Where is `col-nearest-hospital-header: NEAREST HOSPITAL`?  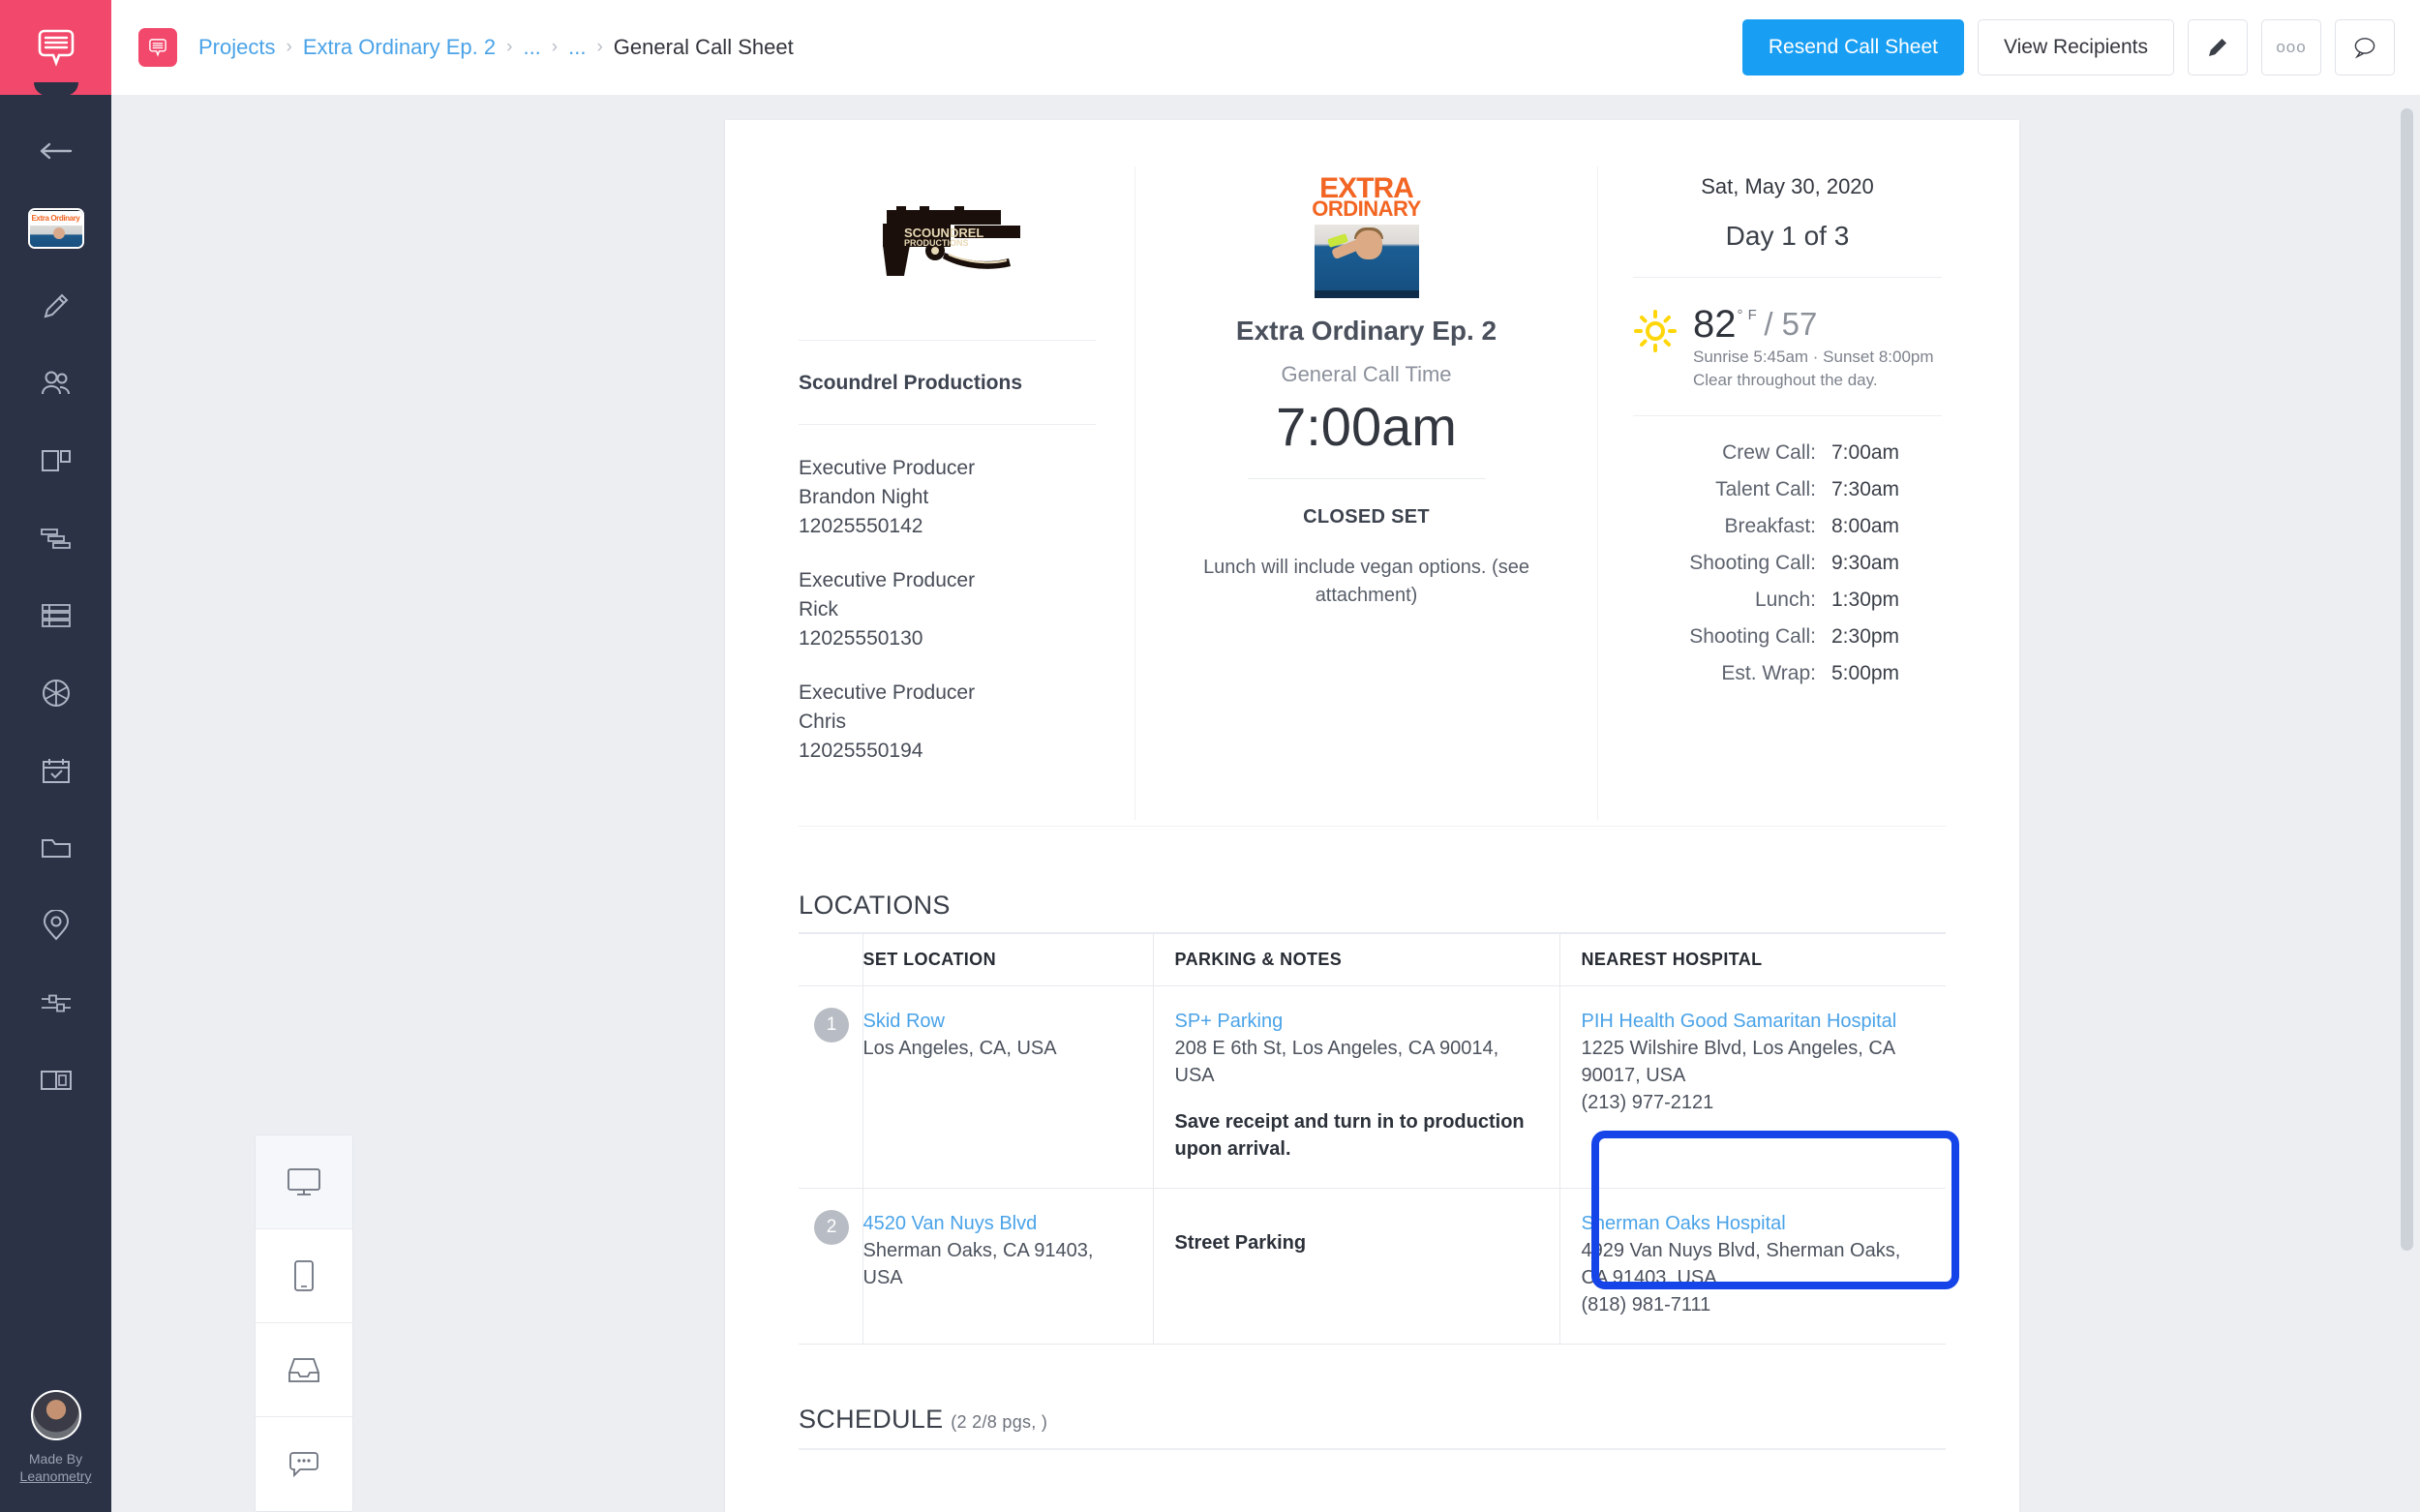
col-nearest-hospital-header: NEAREST HOSPITAL is located at coordinates (1752, 959).